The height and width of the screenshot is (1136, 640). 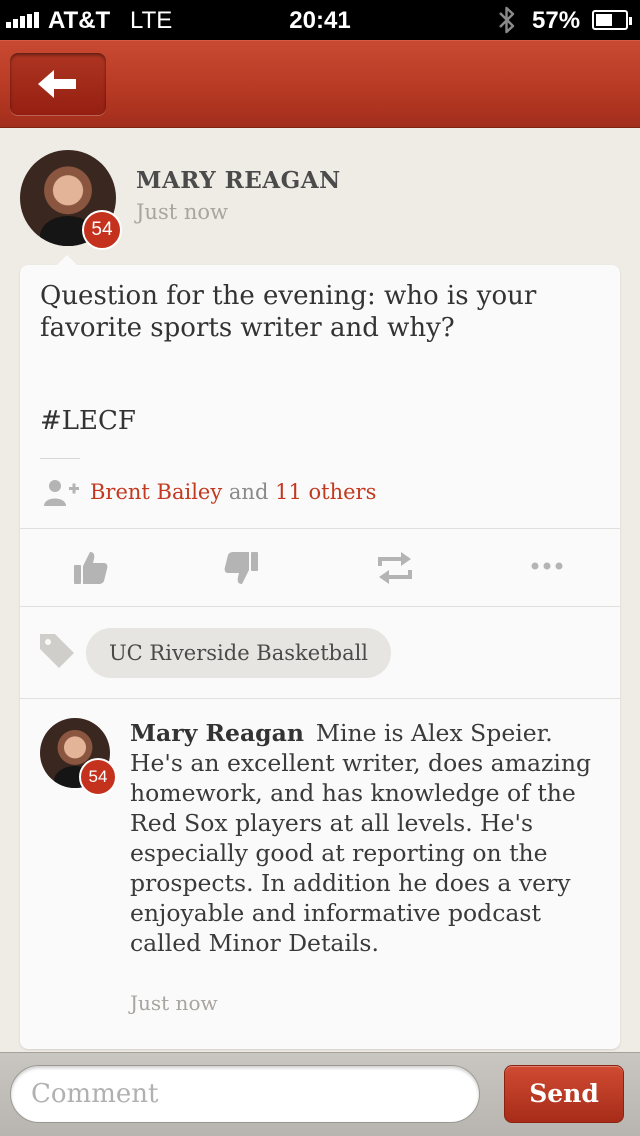 What do you see at coordinates (238, 180) in the screenshot?
I see `author-name: MARY REAGAN` at bounding box center [238, 180].